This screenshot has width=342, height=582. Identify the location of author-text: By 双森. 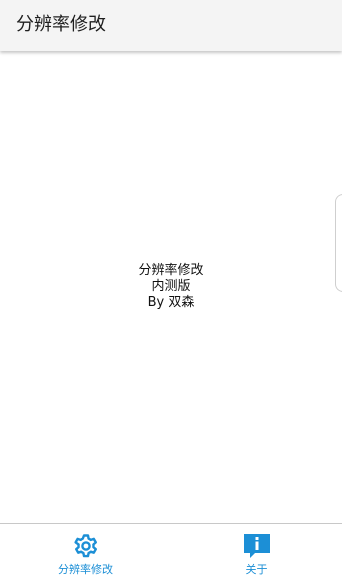
(171, 302).